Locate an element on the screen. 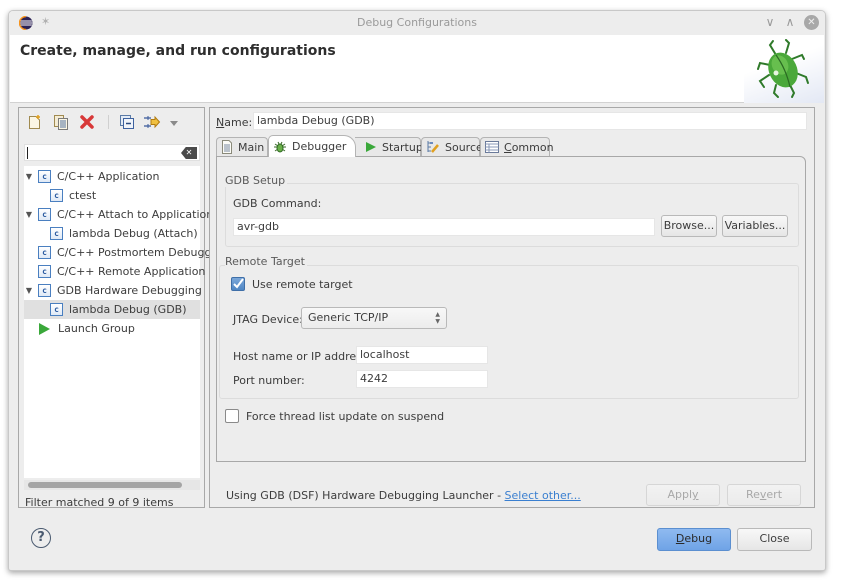  port-label: Port number: is located at coordinates (269, 380).